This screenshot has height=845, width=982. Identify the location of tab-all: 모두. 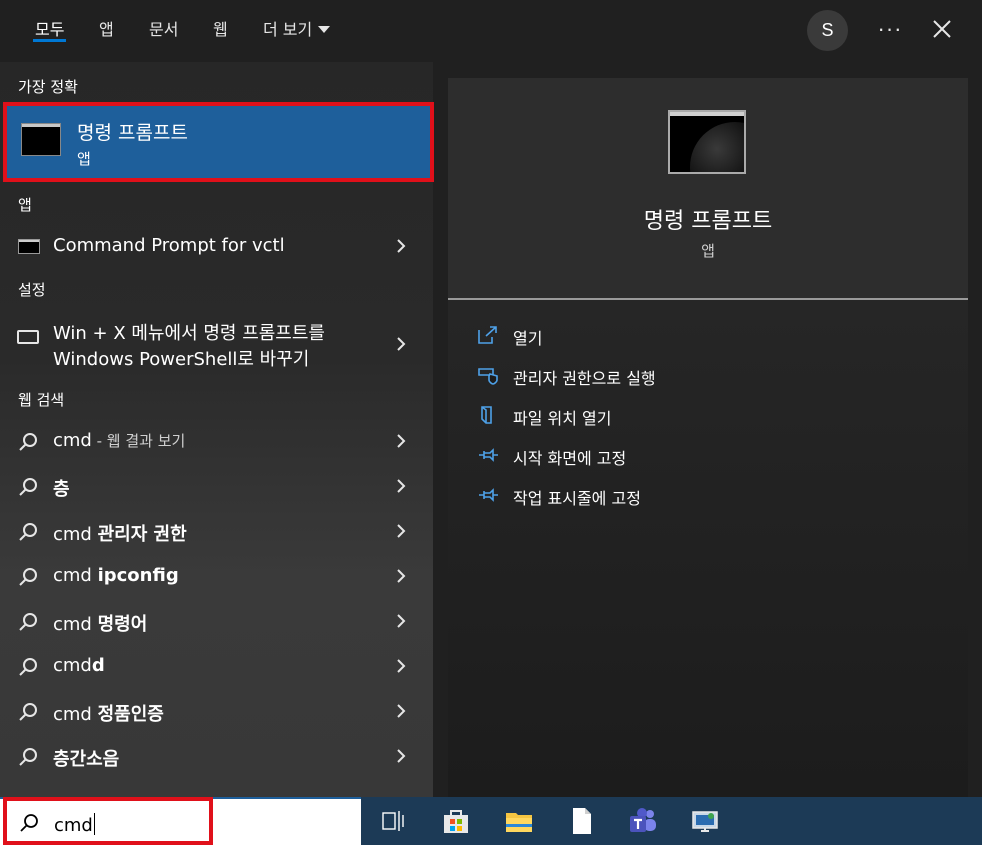
(49, 31).